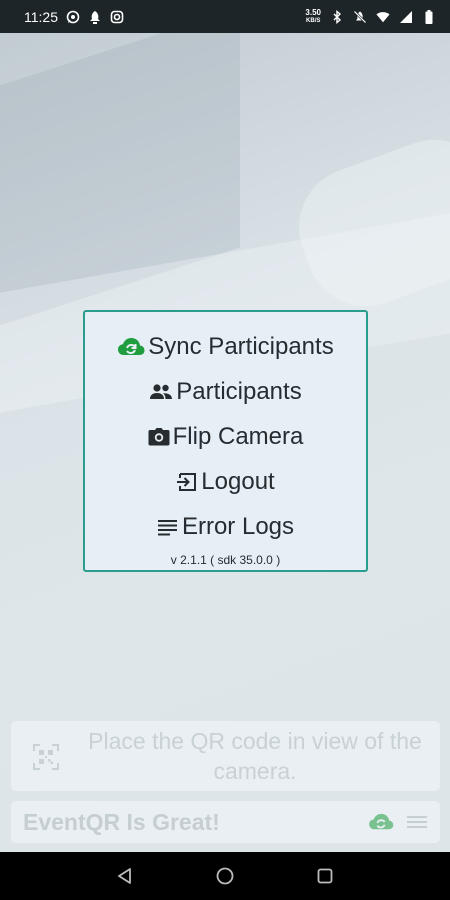 Image resolution: width=450 pixels, height=900 pixels. Describe the element at coordinates (168, 527) in the screenshot. I see `list-icon` at that location.